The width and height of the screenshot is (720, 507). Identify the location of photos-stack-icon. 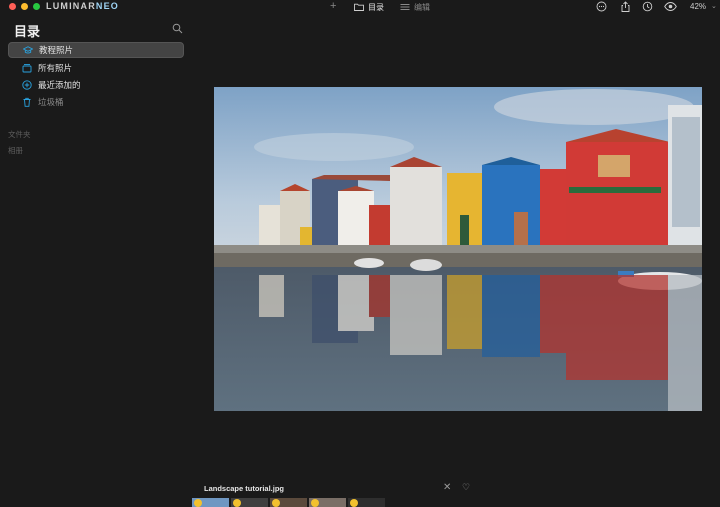
(27, 68).